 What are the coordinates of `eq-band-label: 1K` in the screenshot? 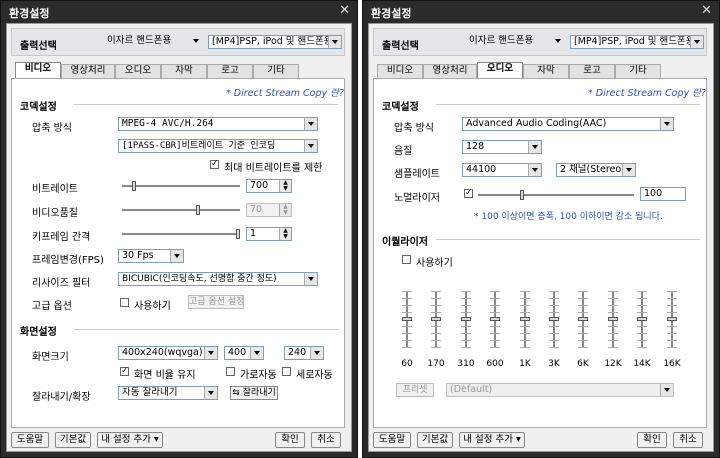 It's located at (525, 364).